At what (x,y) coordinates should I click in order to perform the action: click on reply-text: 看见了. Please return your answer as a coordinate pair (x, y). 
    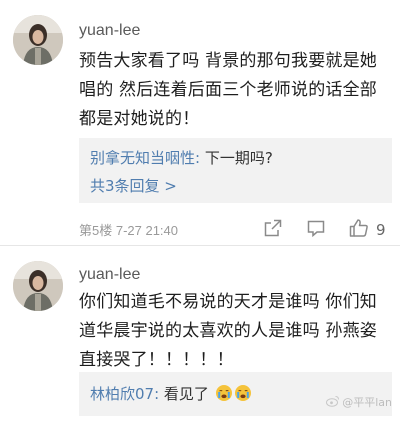
    Looking at the image, I should click on (186, 394).